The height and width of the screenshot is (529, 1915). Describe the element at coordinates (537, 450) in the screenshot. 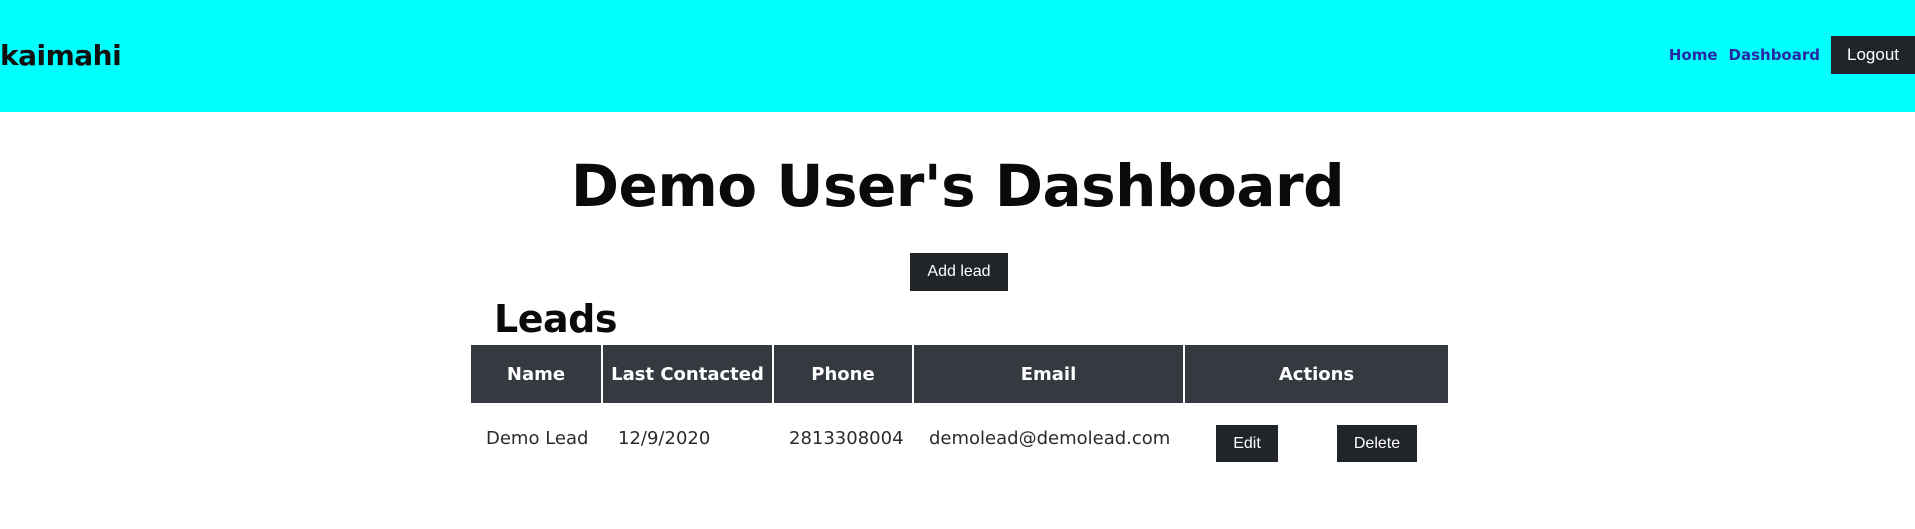

I see `cell-name: Demo Lead` at that location.